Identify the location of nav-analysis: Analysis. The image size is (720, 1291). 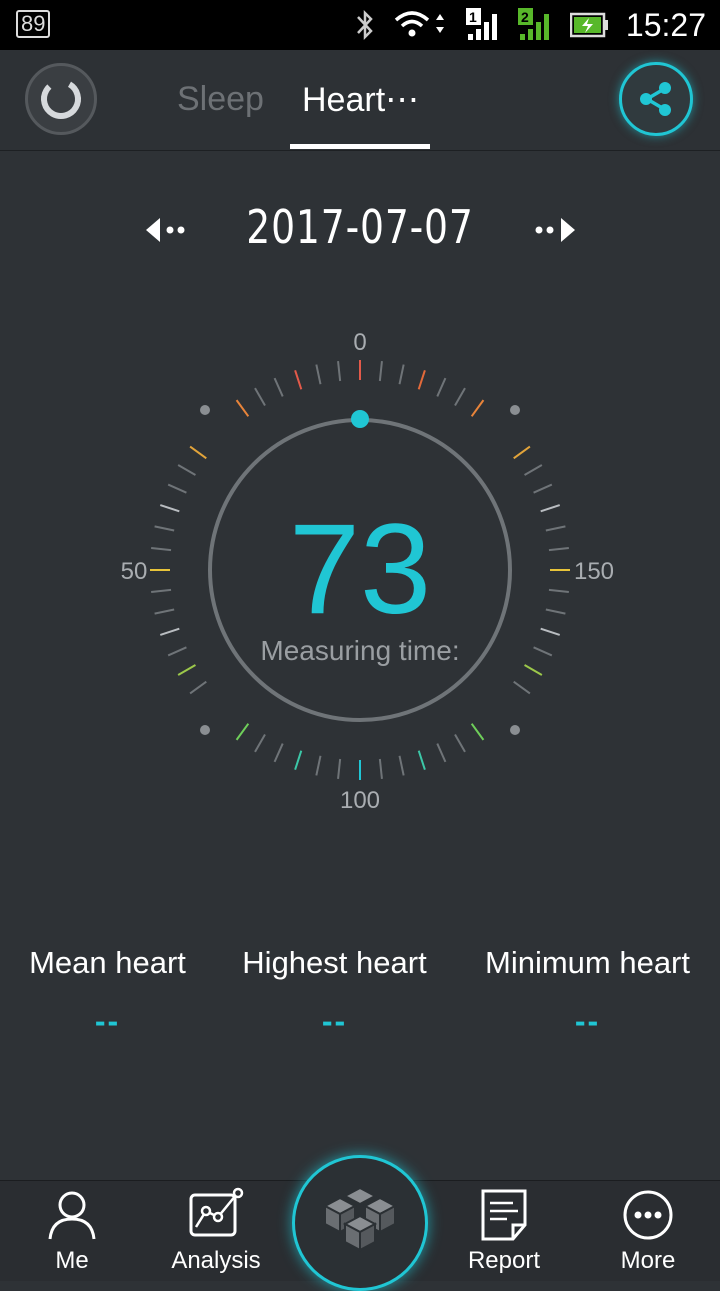
(216, 1231).